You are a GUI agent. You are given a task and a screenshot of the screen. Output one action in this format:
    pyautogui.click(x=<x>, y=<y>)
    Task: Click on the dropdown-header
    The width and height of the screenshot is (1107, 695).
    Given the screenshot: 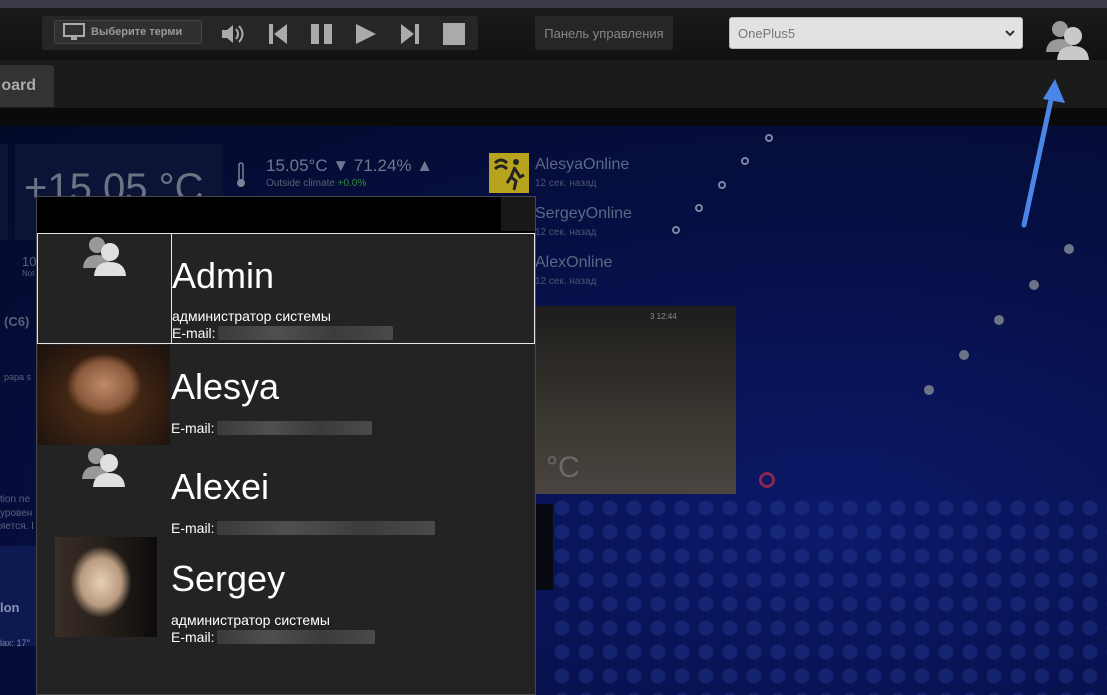 What is the action you would take?
    pyautogui.click(x=286, y=215)
    